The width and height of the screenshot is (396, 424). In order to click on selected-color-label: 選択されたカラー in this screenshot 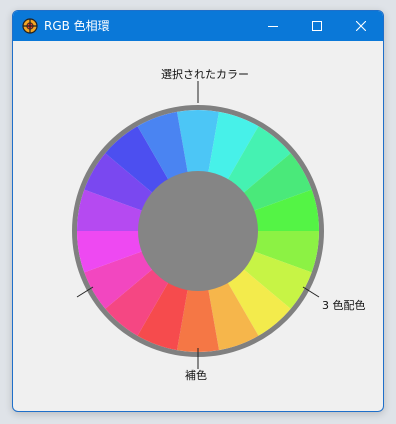, I will do `click(205, 74)`.